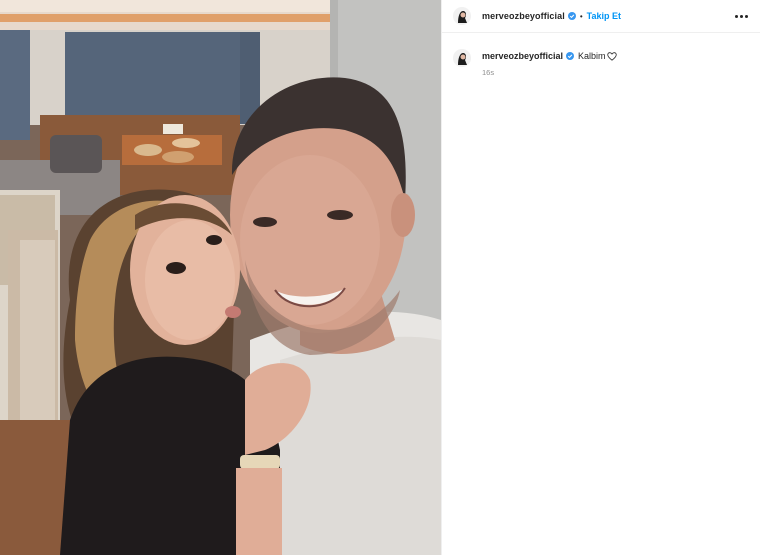 The width and height of the screenshot is (760, 555). What do you see at coordinates (523, 16) in the screenshot?
I see `username-link: merveozbeyofficial` at bounding box center [523, 16].